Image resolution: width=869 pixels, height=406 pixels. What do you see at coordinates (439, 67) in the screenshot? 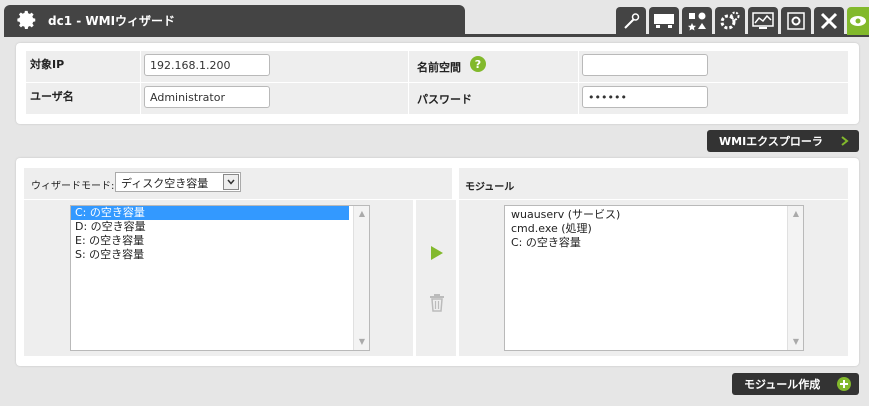
I see `namespace-label: 名前空間` at bounding box center [439, 67].